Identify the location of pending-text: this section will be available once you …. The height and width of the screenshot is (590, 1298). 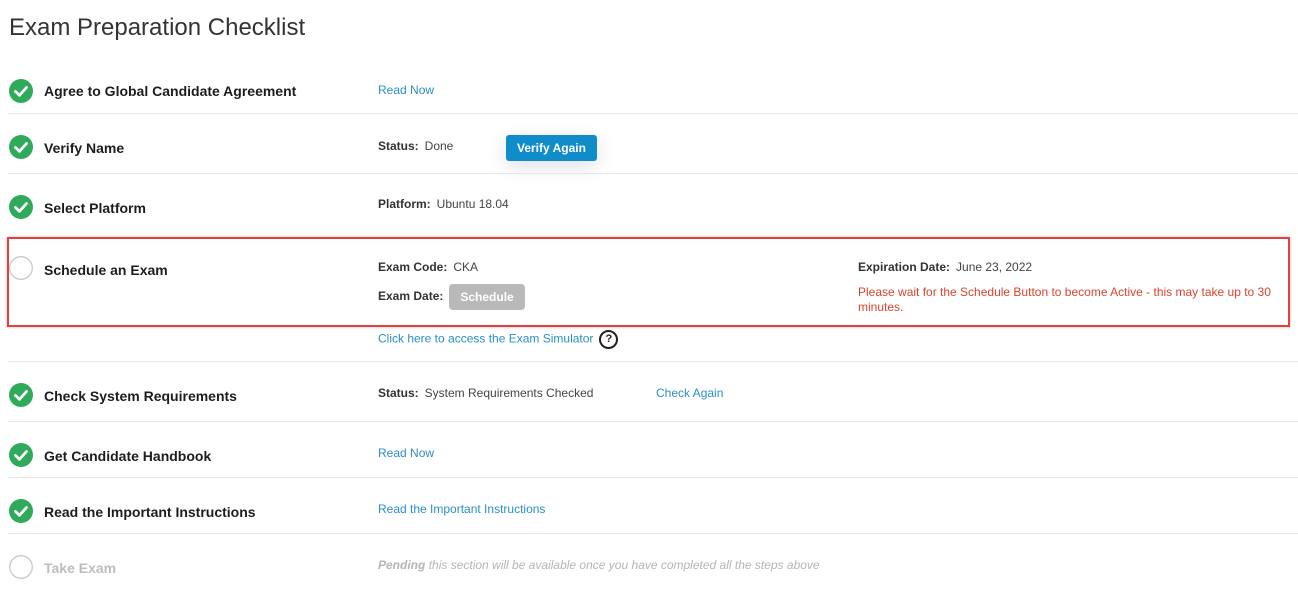
(624, 565).